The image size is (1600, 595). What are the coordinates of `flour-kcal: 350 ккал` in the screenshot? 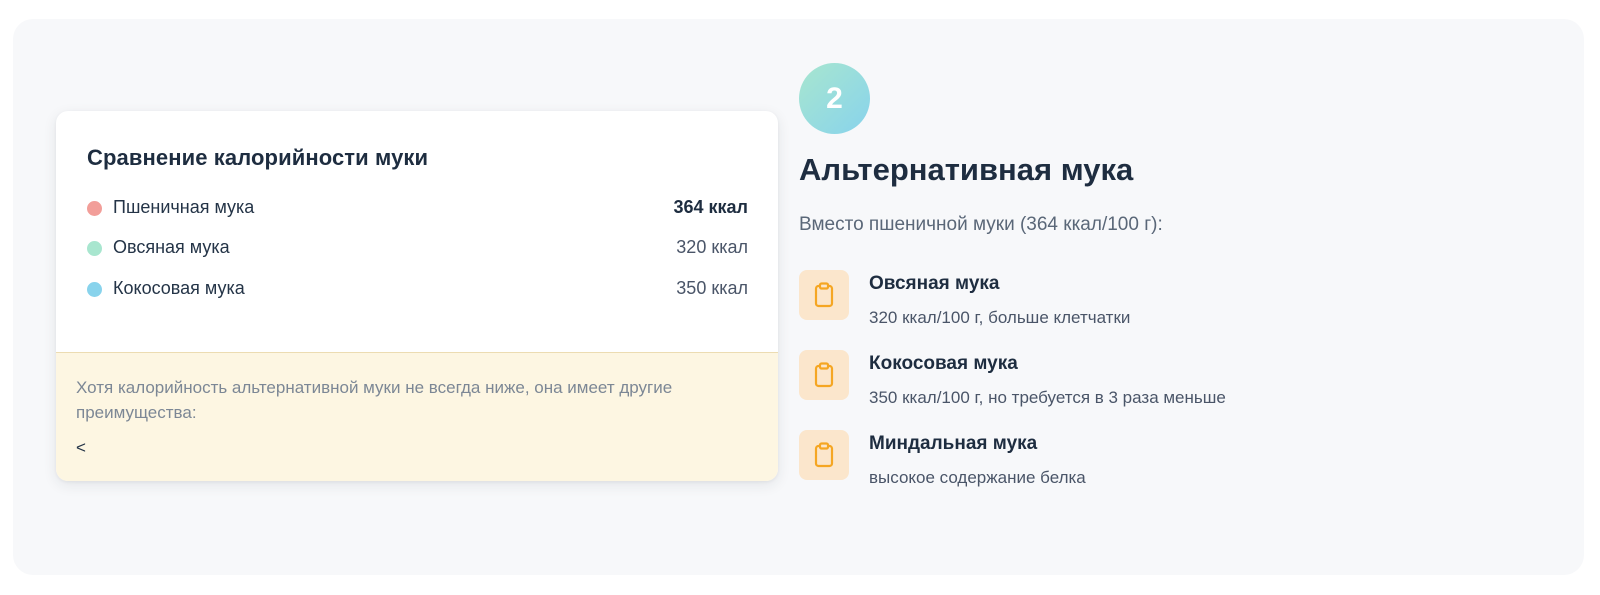 It's located at (712, 288).